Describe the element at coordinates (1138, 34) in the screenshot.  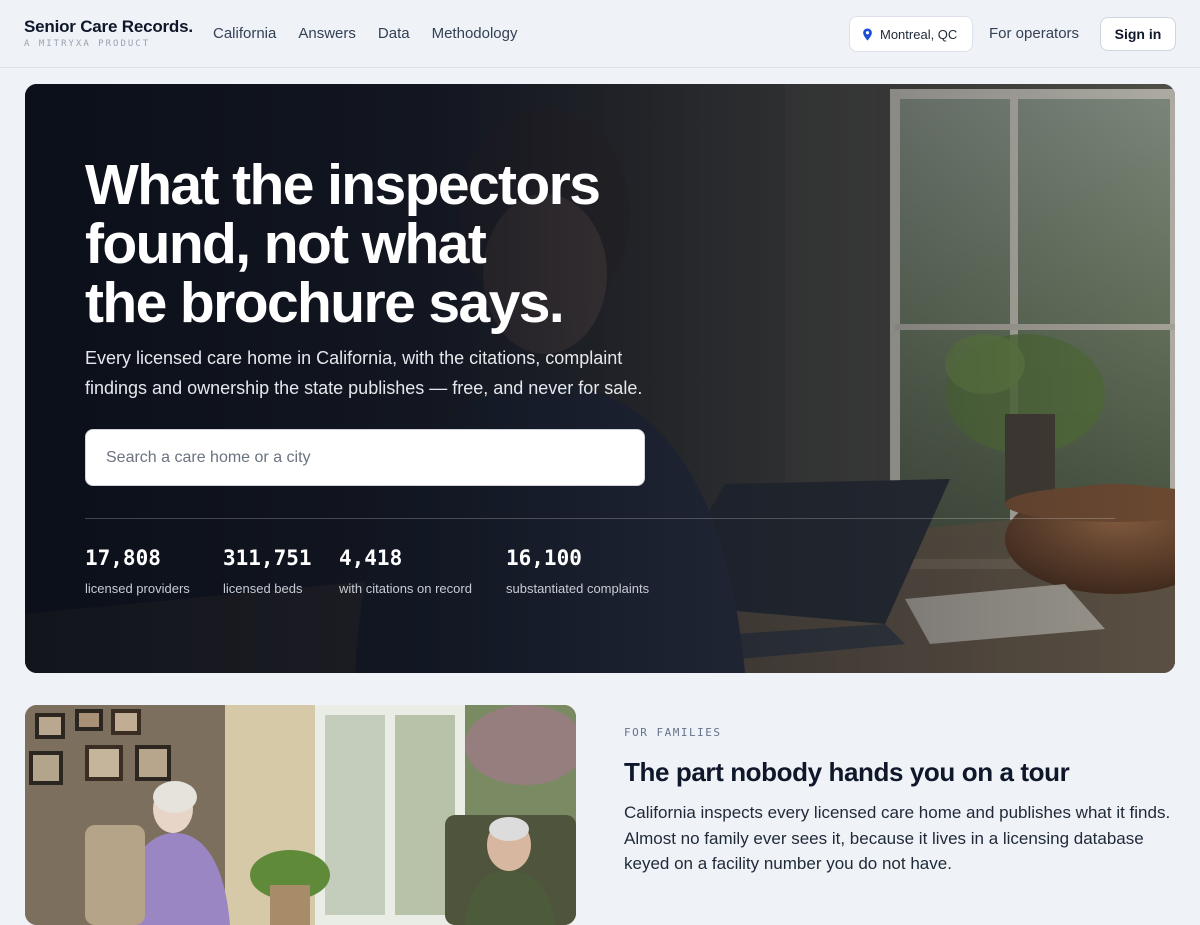
I see `sign-in-button: Sign in` at that location.